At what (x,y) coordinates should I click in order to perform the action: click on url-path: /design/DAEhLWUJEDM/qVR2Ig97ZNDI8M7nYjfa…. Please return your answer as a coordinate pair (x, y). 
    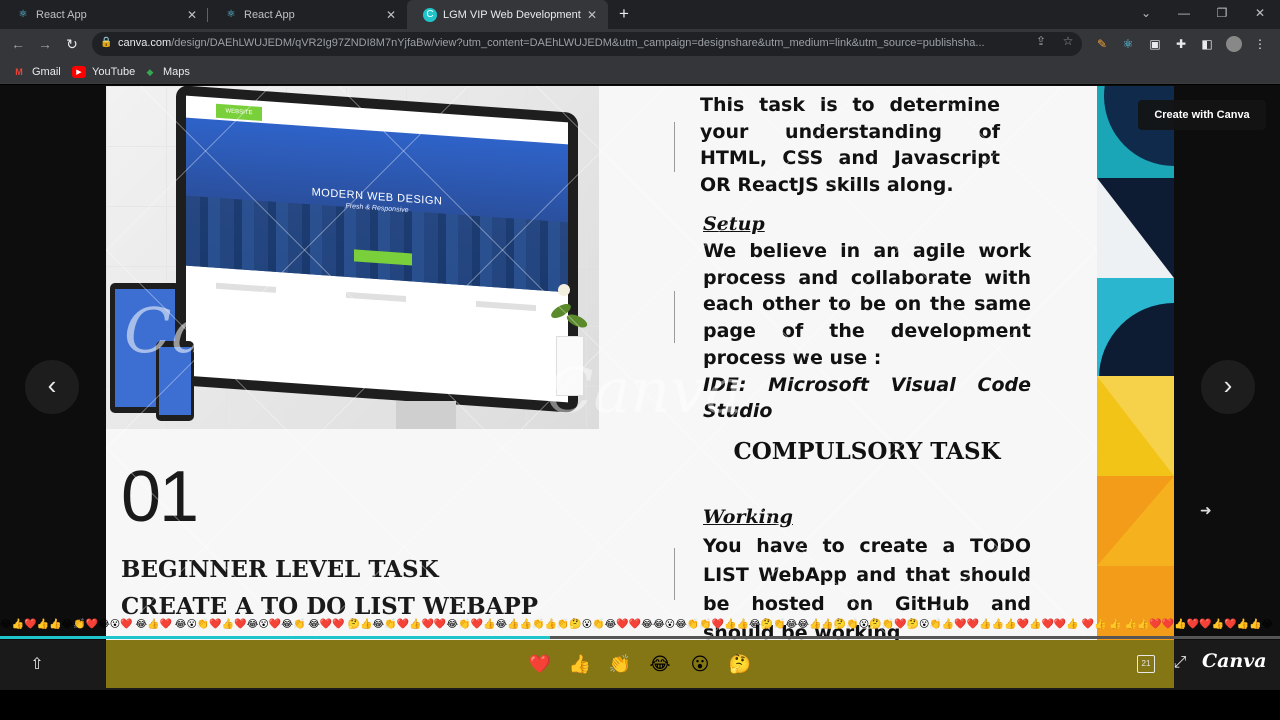
    Looking at the image, I should click on (578, 43).